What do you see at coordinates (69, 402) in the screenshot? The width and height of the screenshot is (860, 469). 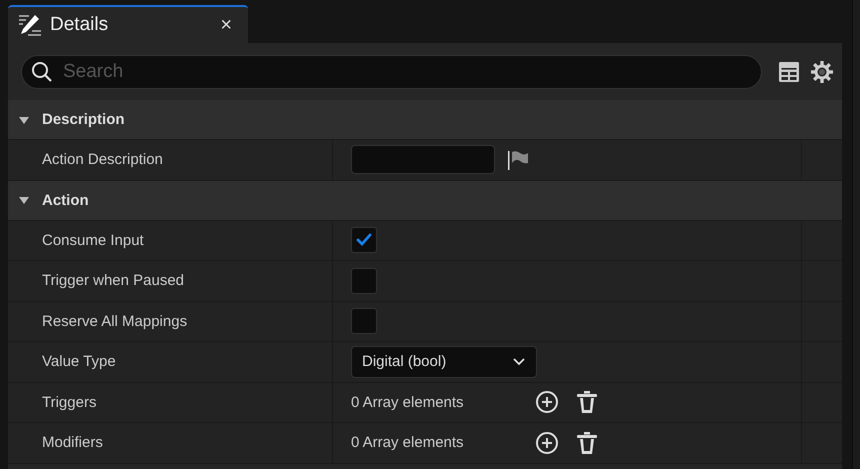 I see `property-label: Triggers` at bounding box center [69, 402].